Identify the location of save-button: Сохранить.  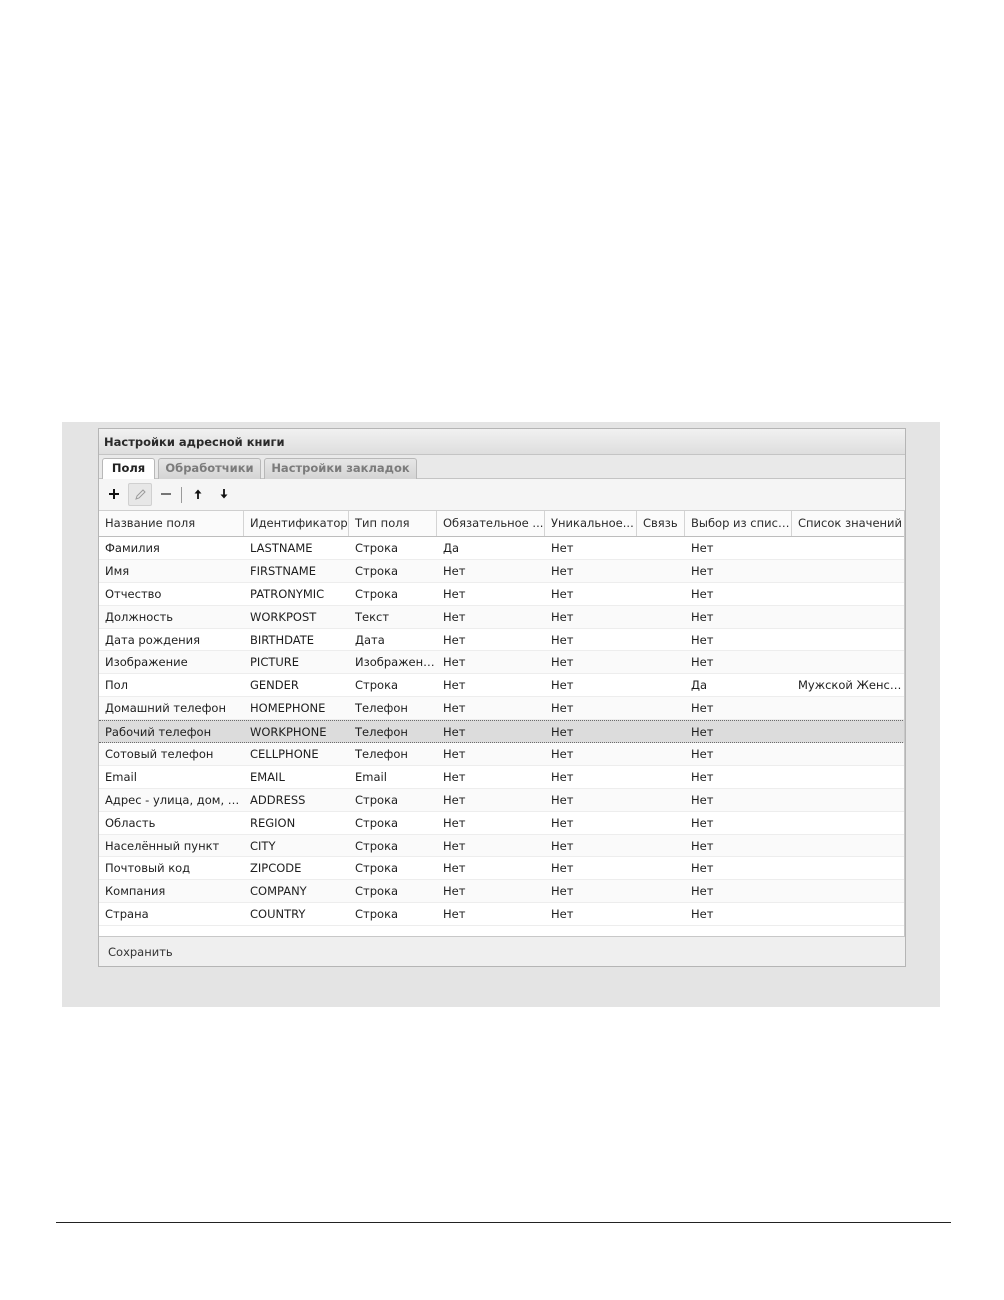
(140, 952).